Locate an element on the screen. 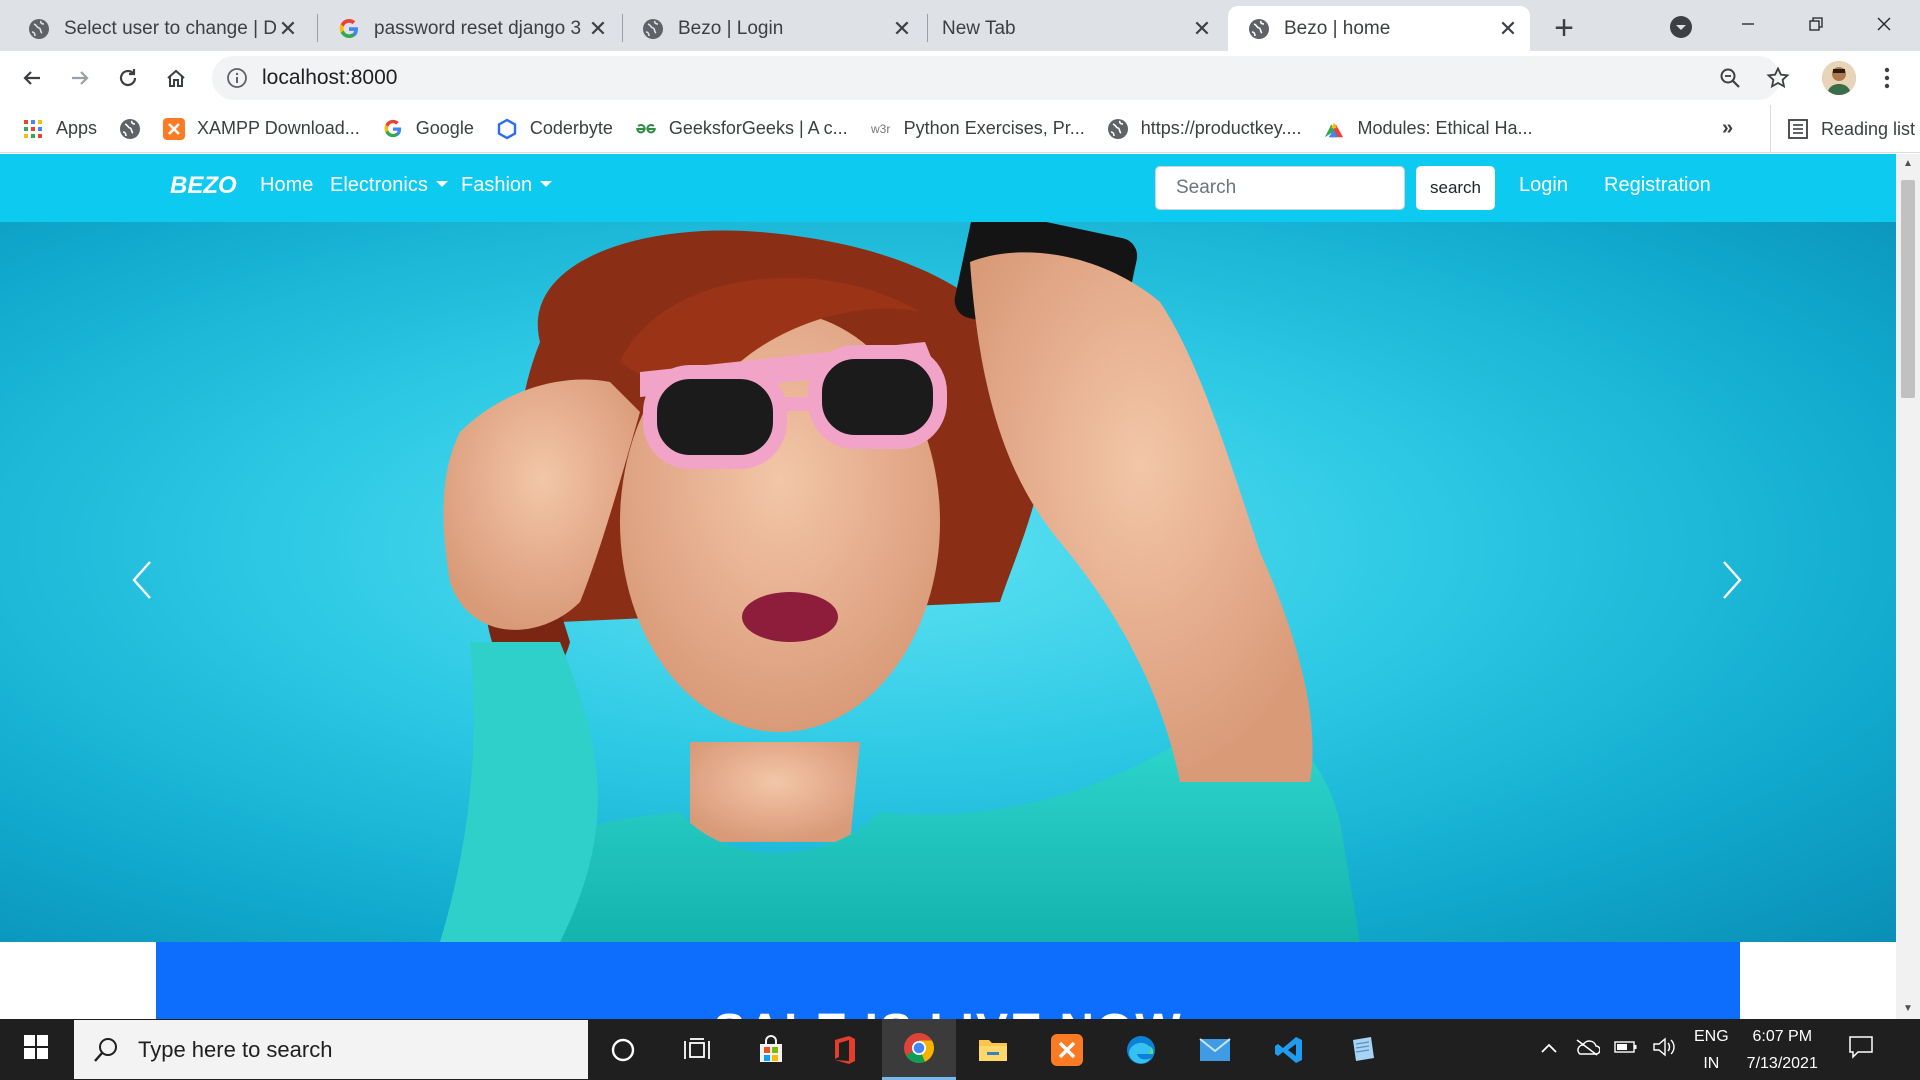 This screenshot has height=1080, width=1920. clock: 6:07 PM 7/13/2021 is located at coordinates (1782, 1050).